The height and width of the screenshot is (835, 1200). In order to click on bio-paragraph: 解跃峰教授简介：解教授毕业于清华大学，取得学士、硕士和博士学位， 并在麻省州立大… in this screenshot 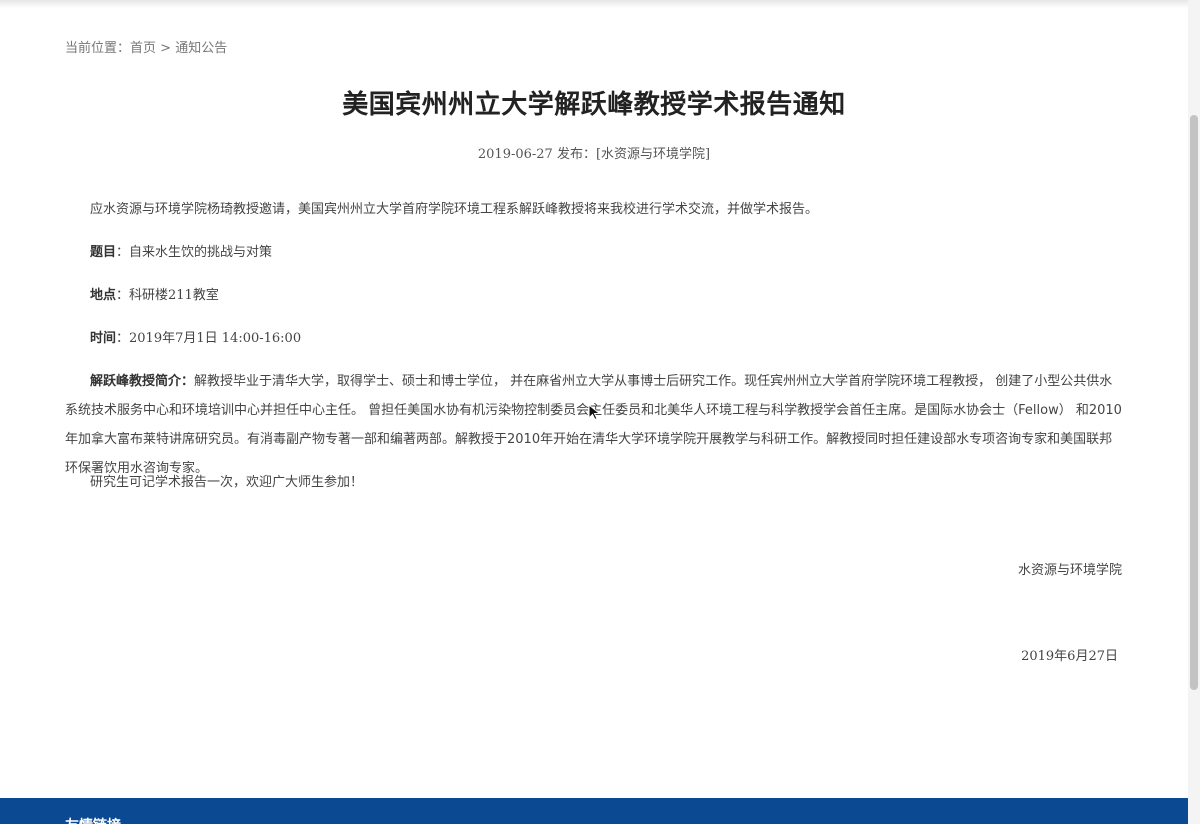, I will do `click(594, 425)`.